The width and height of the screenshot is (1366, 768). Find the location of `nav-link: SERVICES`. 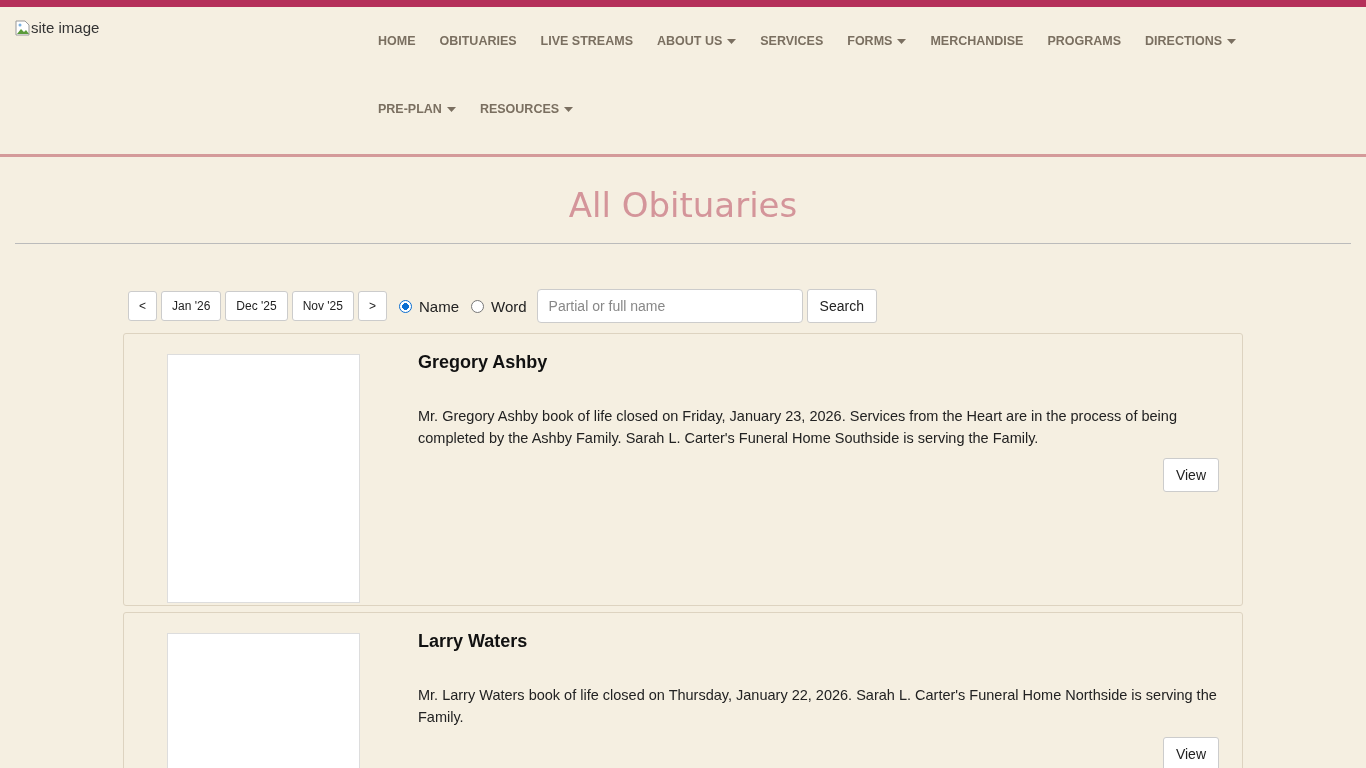

nav-link: SERVICES is located at coordinates (792, 41).